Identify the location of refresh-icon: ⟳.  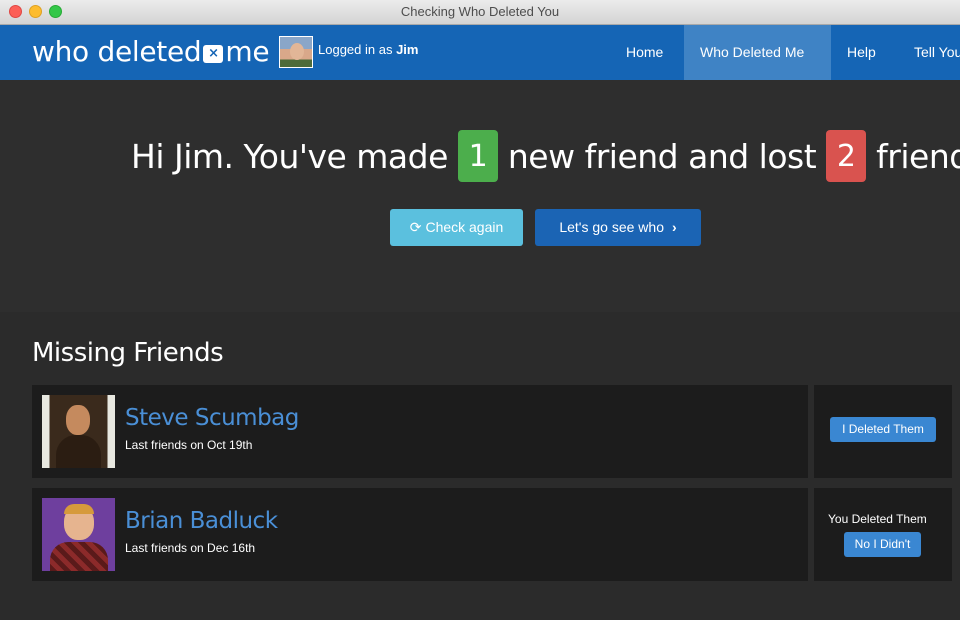
(415, 227).